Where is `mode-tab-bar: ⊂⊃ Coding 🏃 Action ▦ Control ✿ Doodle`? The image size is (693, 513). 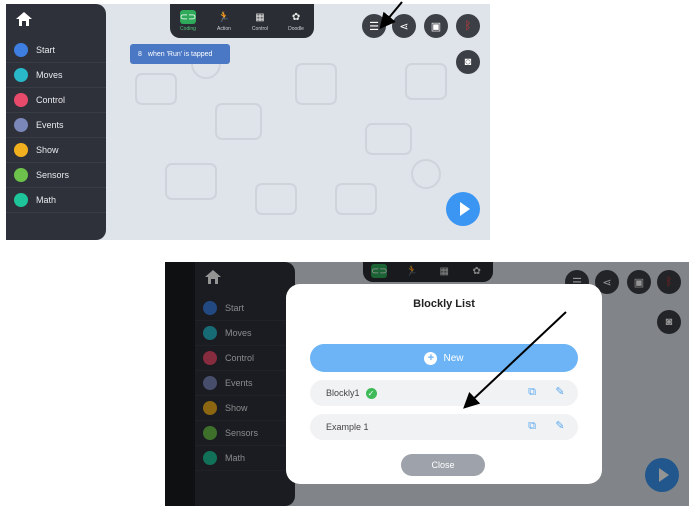 mode-tab-bar: ⊂⊃ Coding 🏃 Action ▦ Control ✿ Doodle is located at coordinates (242, 21).